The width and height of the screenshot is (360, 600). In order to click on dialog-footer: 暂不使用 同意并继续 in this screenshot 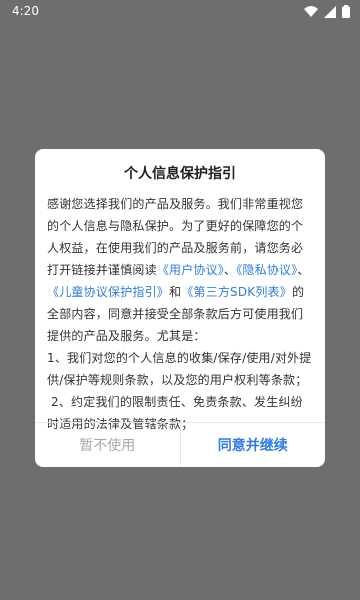, I will do `click(180, 444)`.